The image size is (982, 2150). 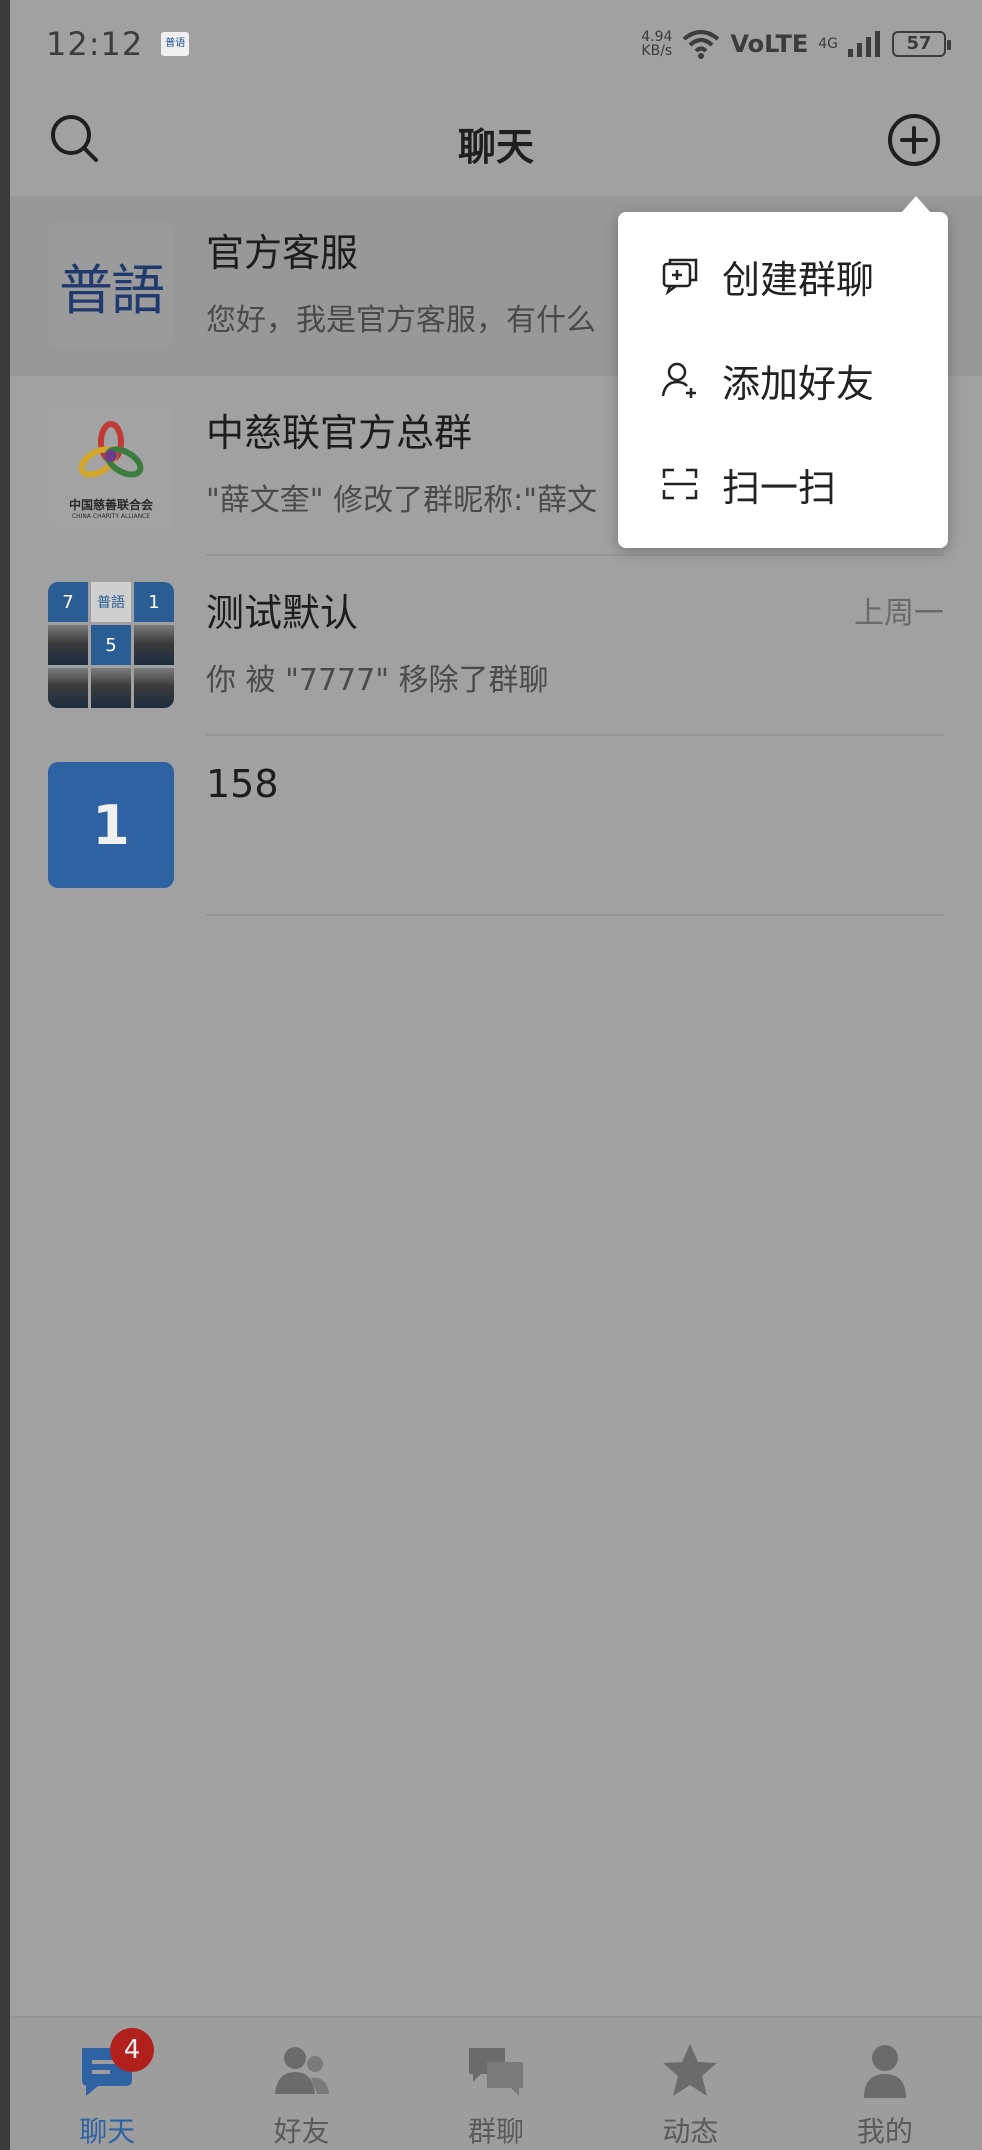 I want to click on signal-icon, so click(x=864, y=44).